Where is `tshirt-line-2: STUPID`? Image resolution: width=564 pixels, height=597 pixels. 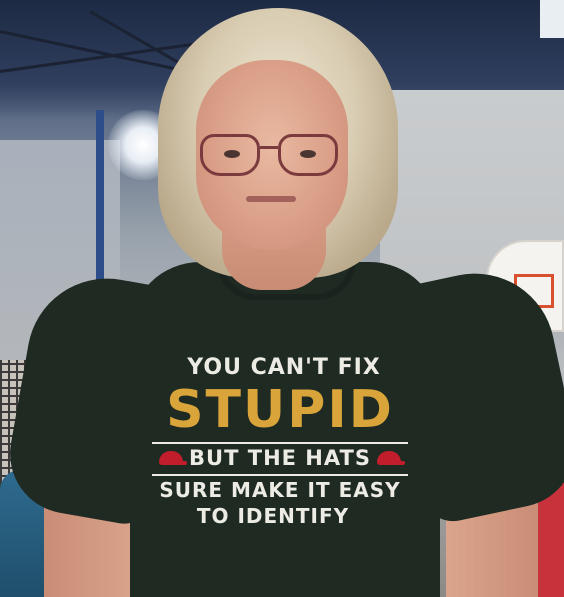 tshirt-line-2: STUPID is located at coordinates (280, 410).